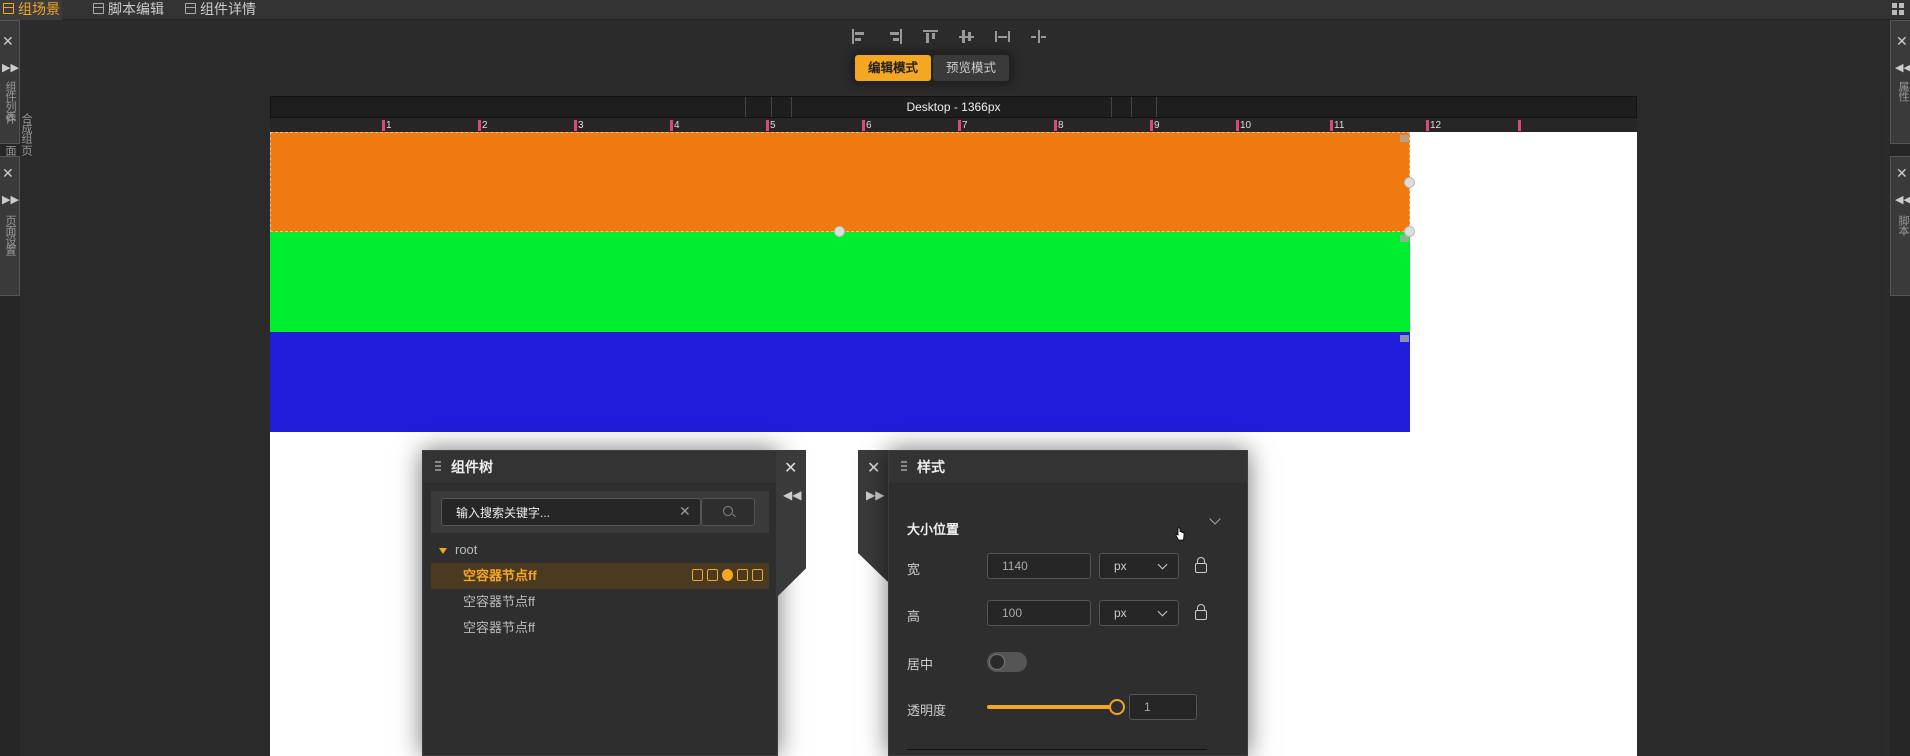 The height and width of the screenshot is (756, 1910). I want to click on tab-scene-label: 组场景, so click(39, 9).